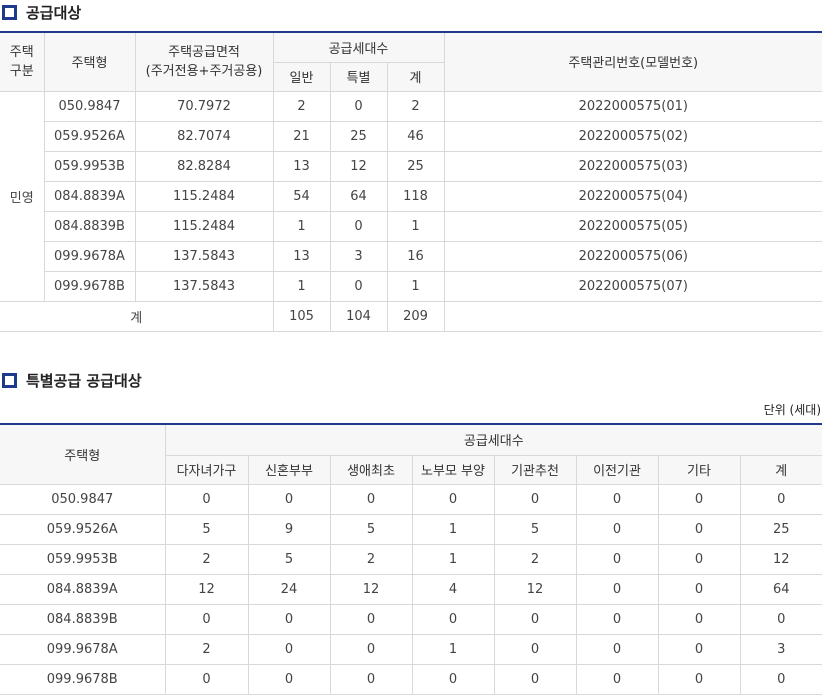  What do you see at coordinates (204, 256) in the screenshot?
I see `area-cell: 137.5843` at bounding box center [204, 256].